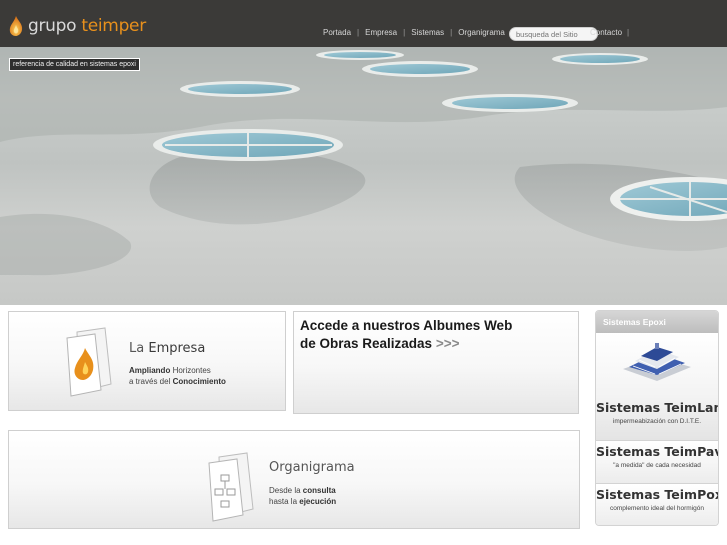 The width and height of the screenshot is (727, 545). Describe the element at coordinates (657, 465) in the screenshot. I see `teimpav-subtitle: "a medida" de cada necesidad` at that location.